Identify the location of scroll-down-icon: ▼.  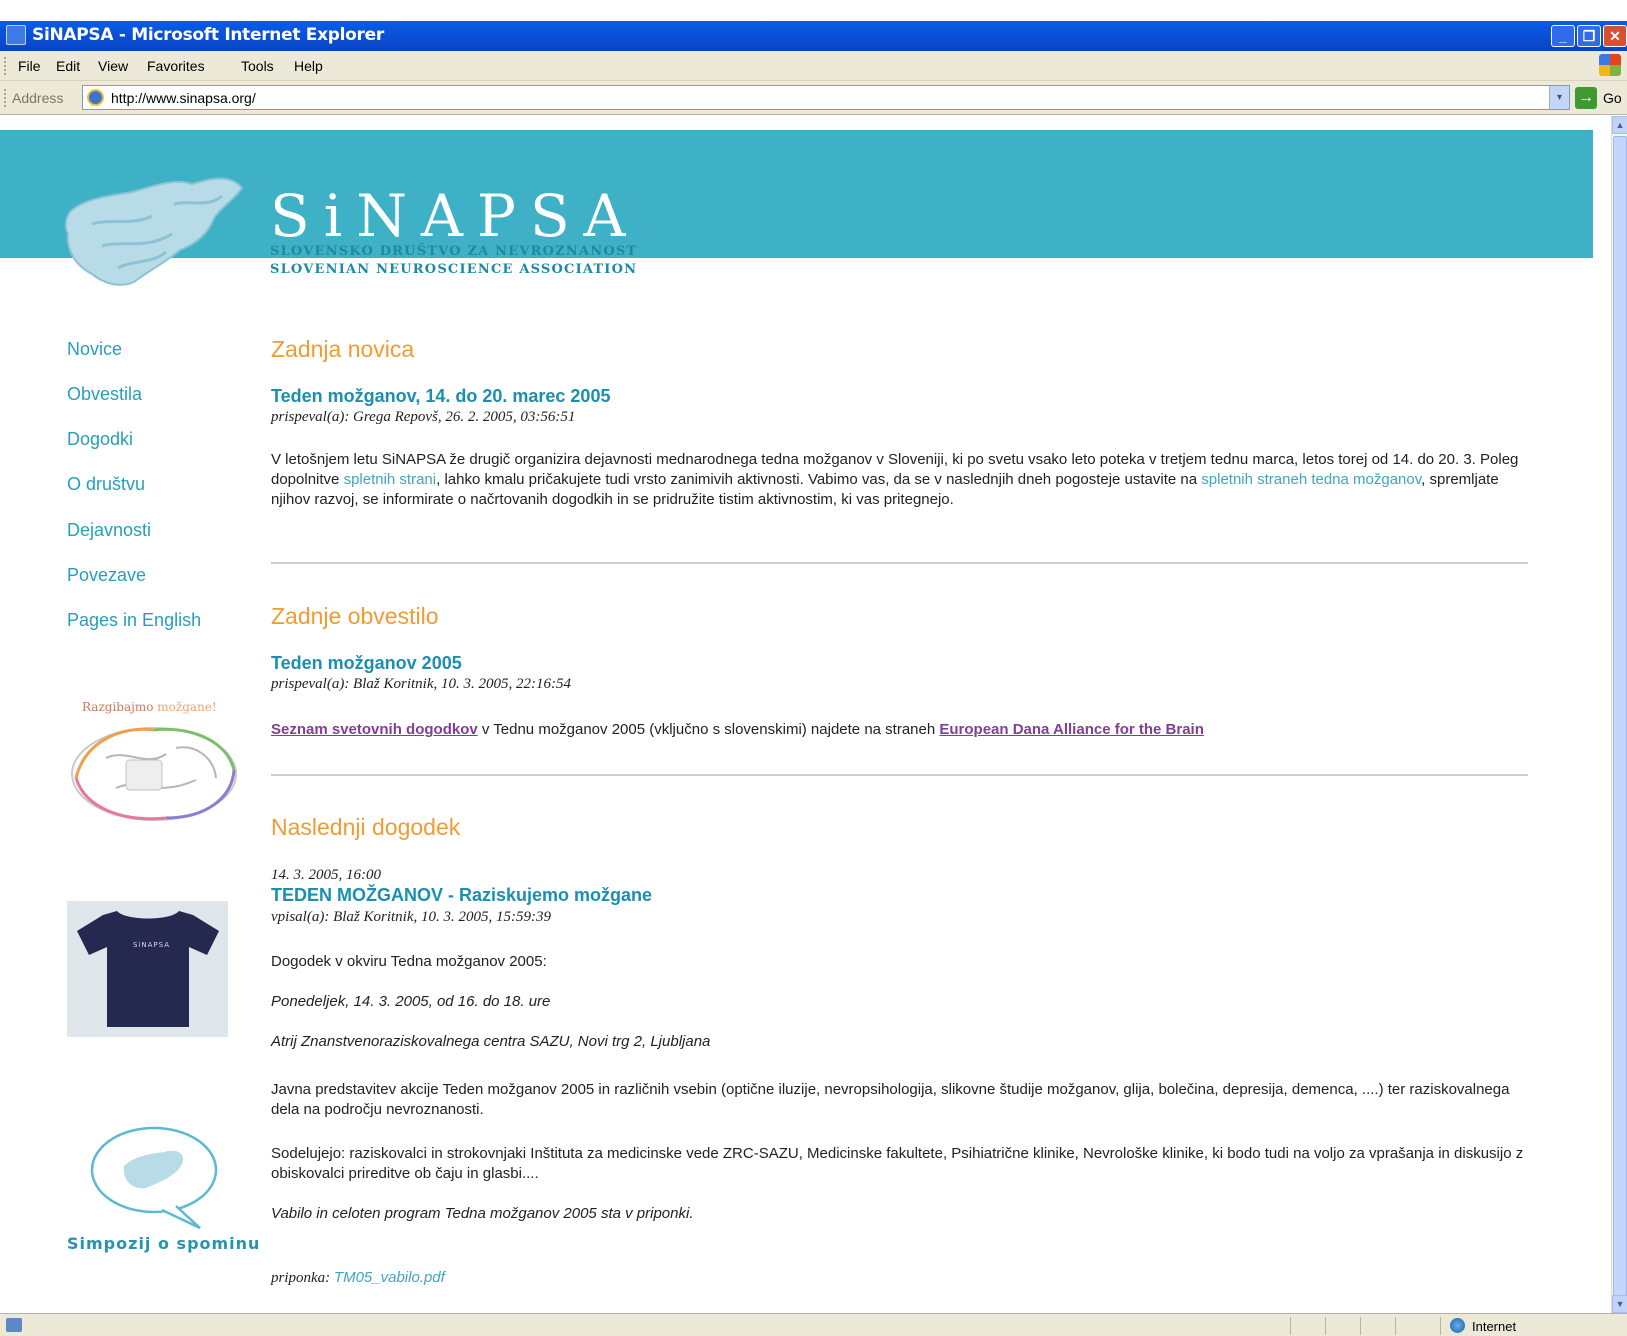
(1619, 1304).